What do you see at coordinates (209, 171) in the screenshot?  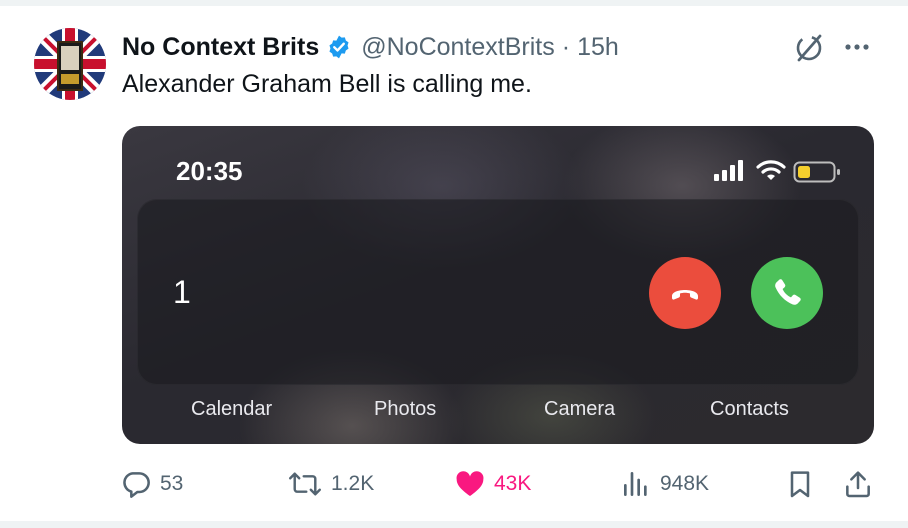 I see `status-bar-time: 20:35` at bounding box center [209, 171].